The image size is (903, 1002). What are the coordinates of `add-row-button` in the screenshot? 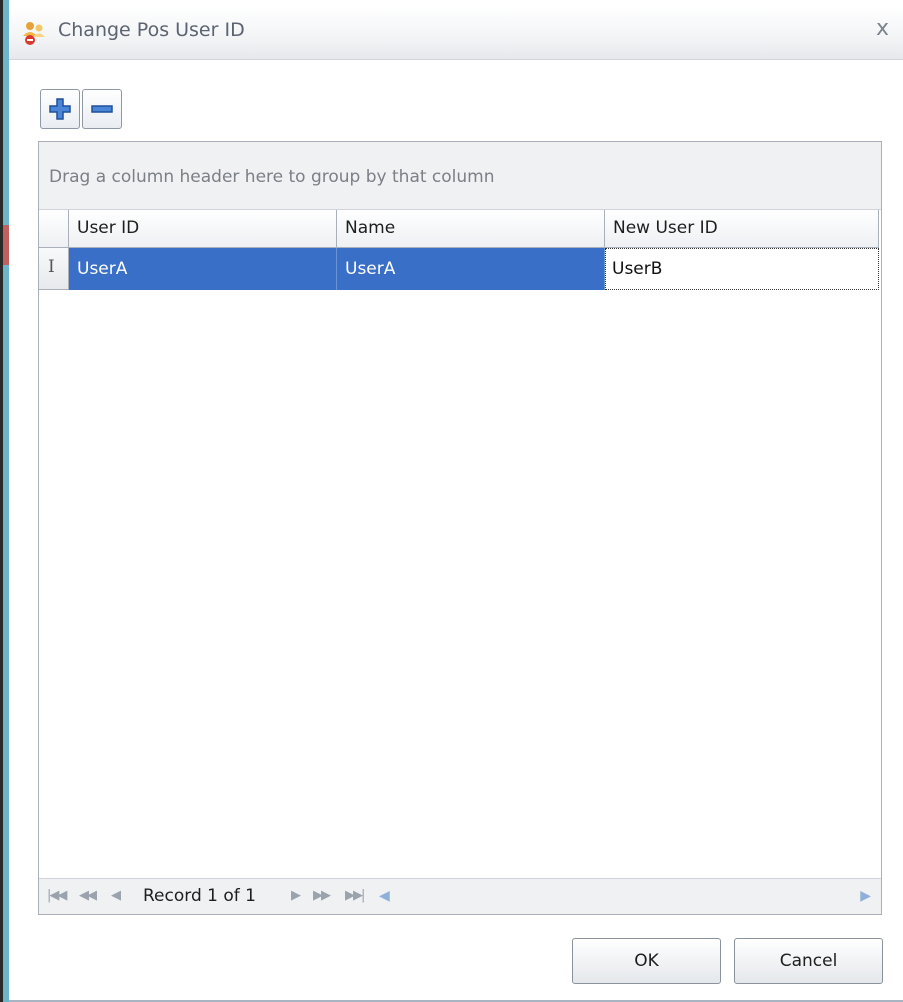 It's located at (60, 109).